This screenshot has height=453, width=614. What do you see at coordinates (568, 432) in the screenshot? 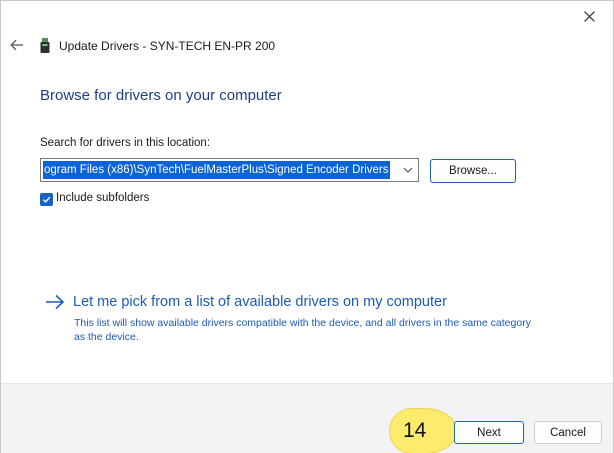
I see `cancel-button: Cancel` at bounding box center [568, 432].